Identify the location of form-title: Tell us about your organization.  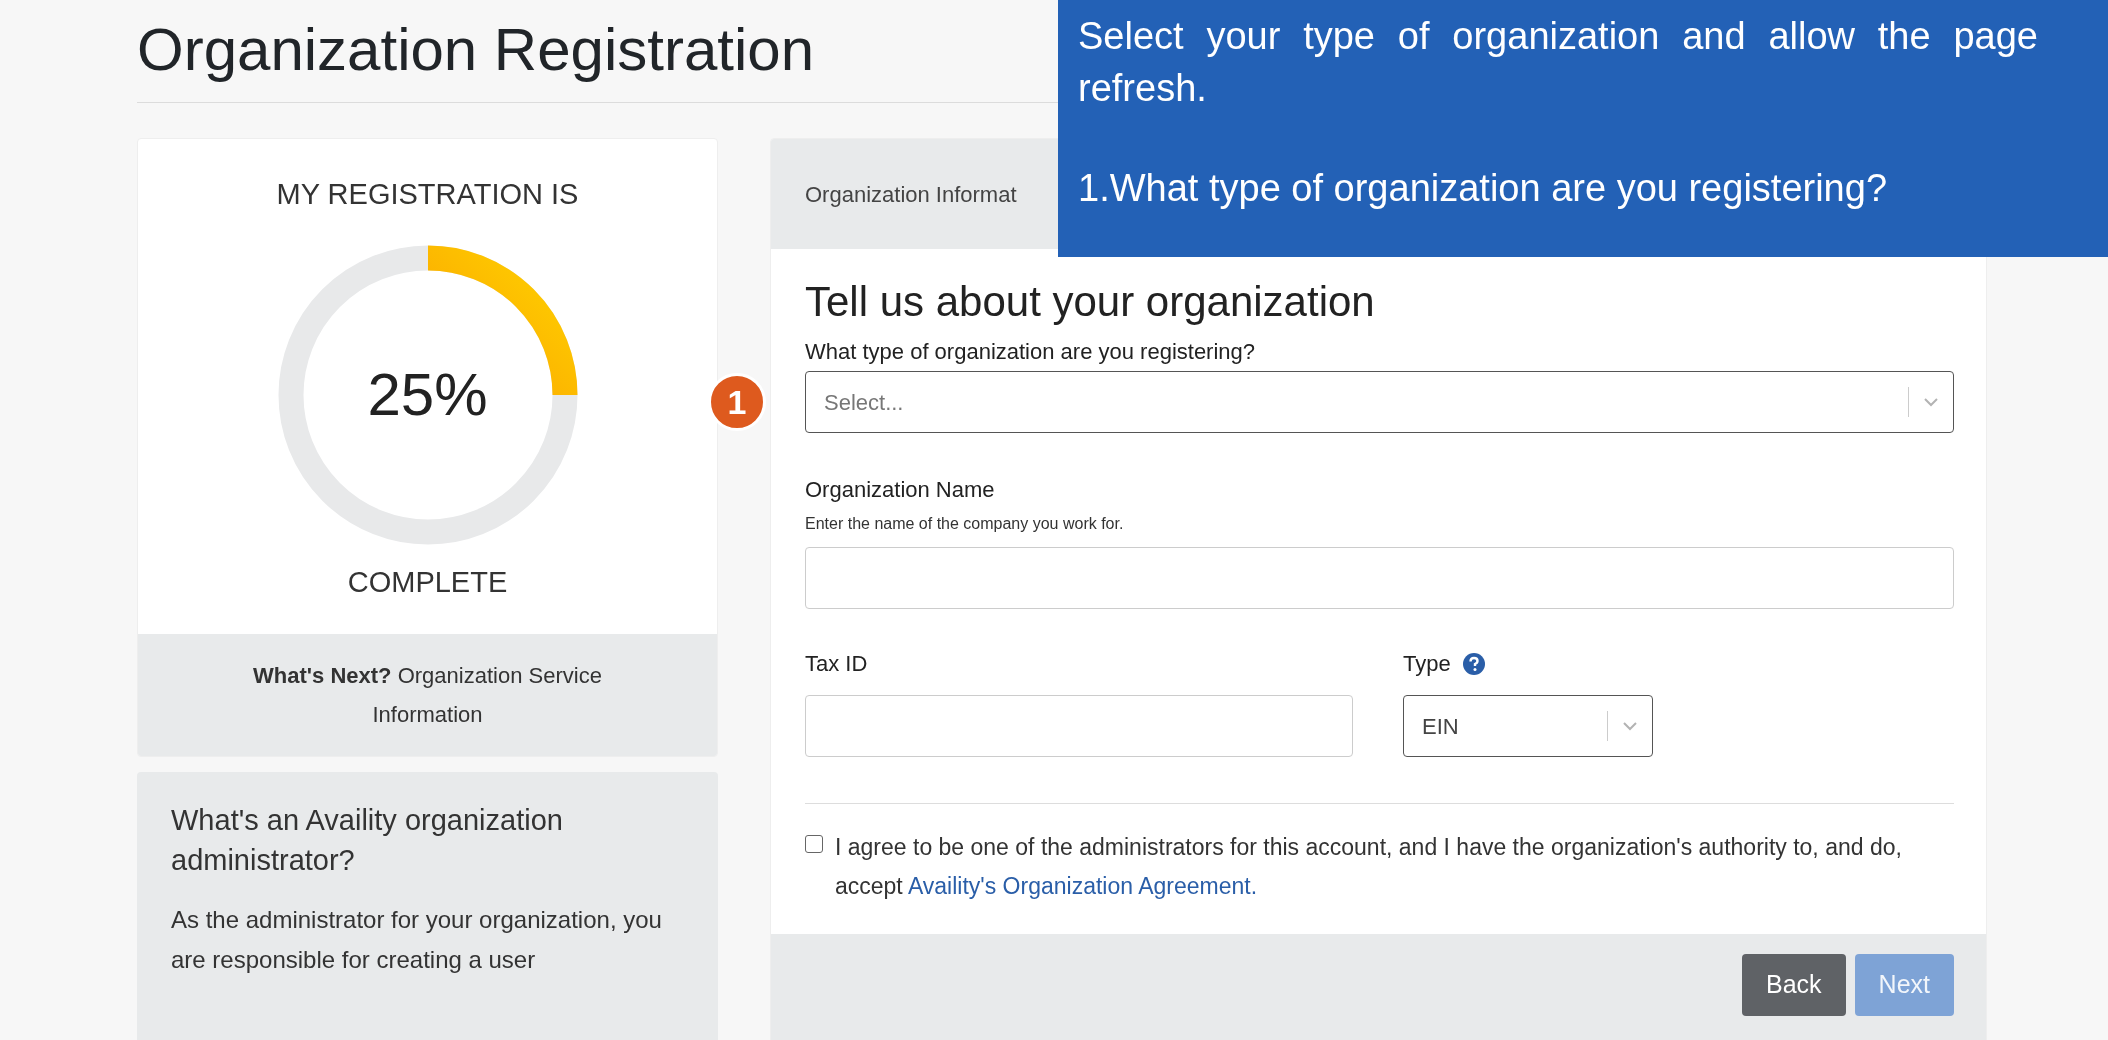
(1090, 302).